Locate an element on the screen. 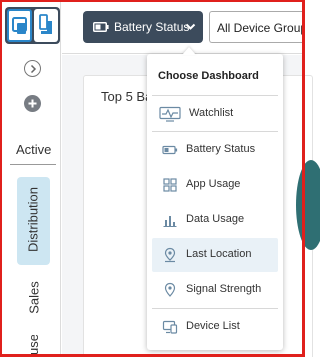 The width and height of the screenshot is (320, 357). menu-item-label: Signal Strength is located at coordinates (224, 289).